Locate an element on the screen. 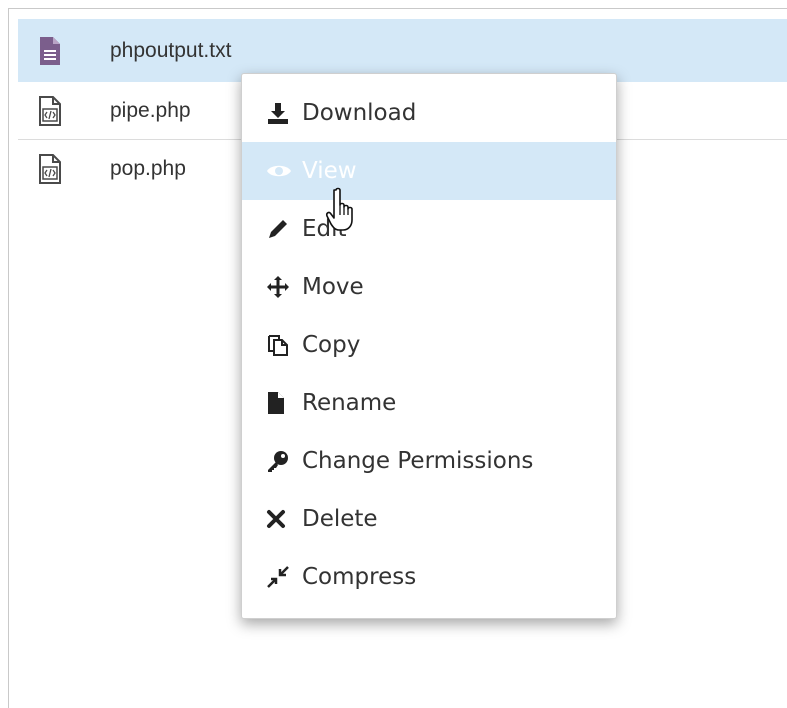 The image size is (787, 708). file-name: phpoutput.txt is located at coordinates (171, 50).